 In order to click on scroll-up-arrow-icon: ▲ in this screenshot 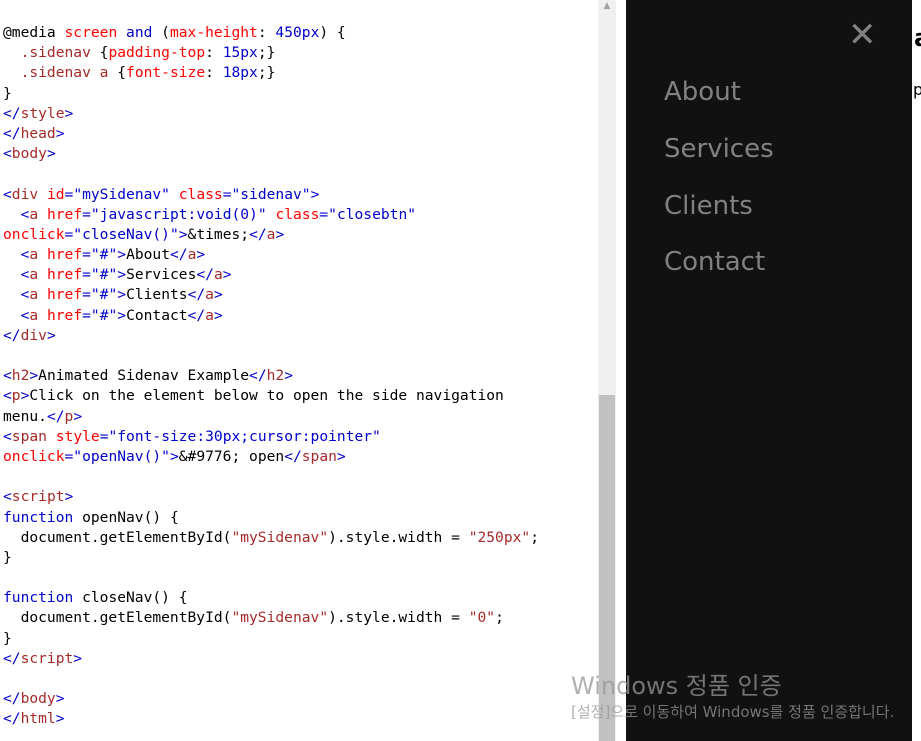, I will do `click(607, 7)`.